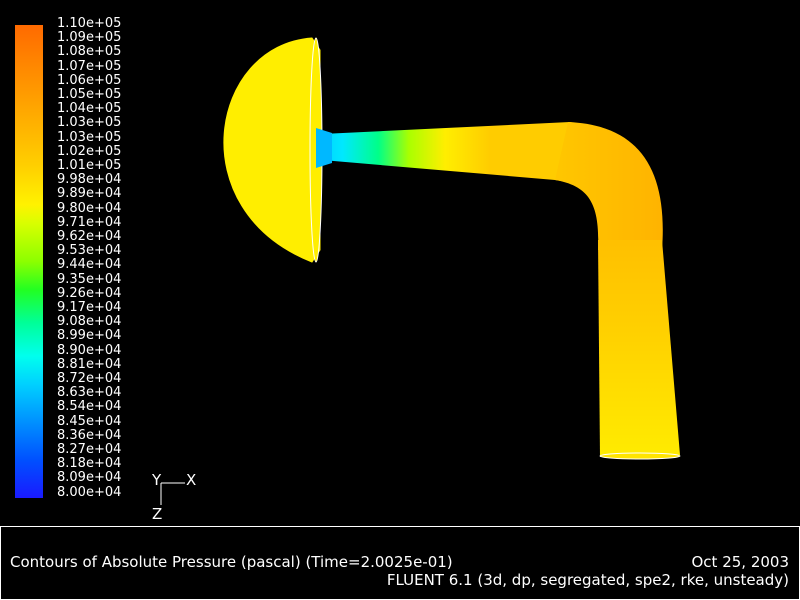 The height and width of the screenshot is (600, 800). What do you see at coordinates (324, 148) in the screenshot?
I see `throat-region` at bounding box center [324, 148].